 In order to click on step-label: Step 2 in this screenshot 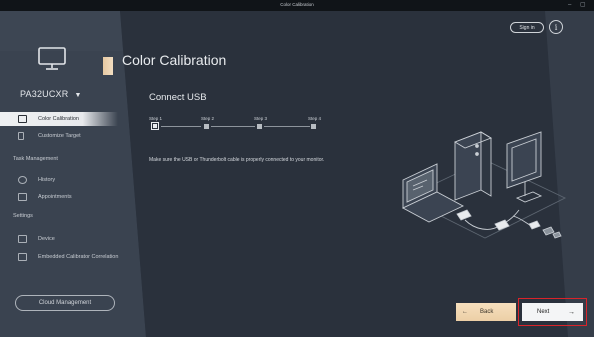, I will do `click(208, 118)`.